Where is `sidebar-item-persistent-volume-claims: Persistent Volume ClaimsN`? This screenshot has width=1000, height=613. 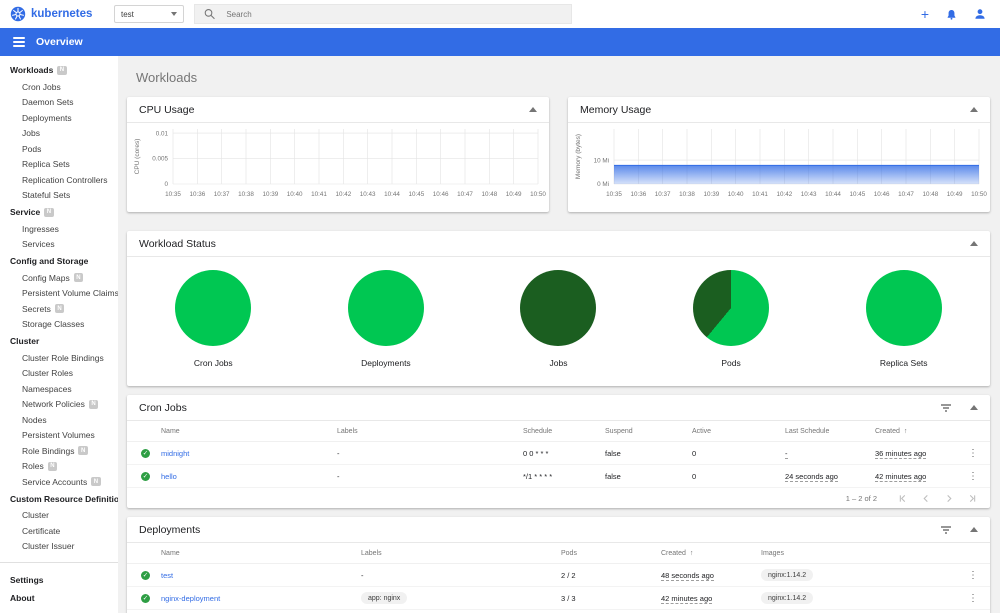
sidebar-item-persistent-volume-claims: Persistent Volume ClaimsN is located at coordinates (59, 294).